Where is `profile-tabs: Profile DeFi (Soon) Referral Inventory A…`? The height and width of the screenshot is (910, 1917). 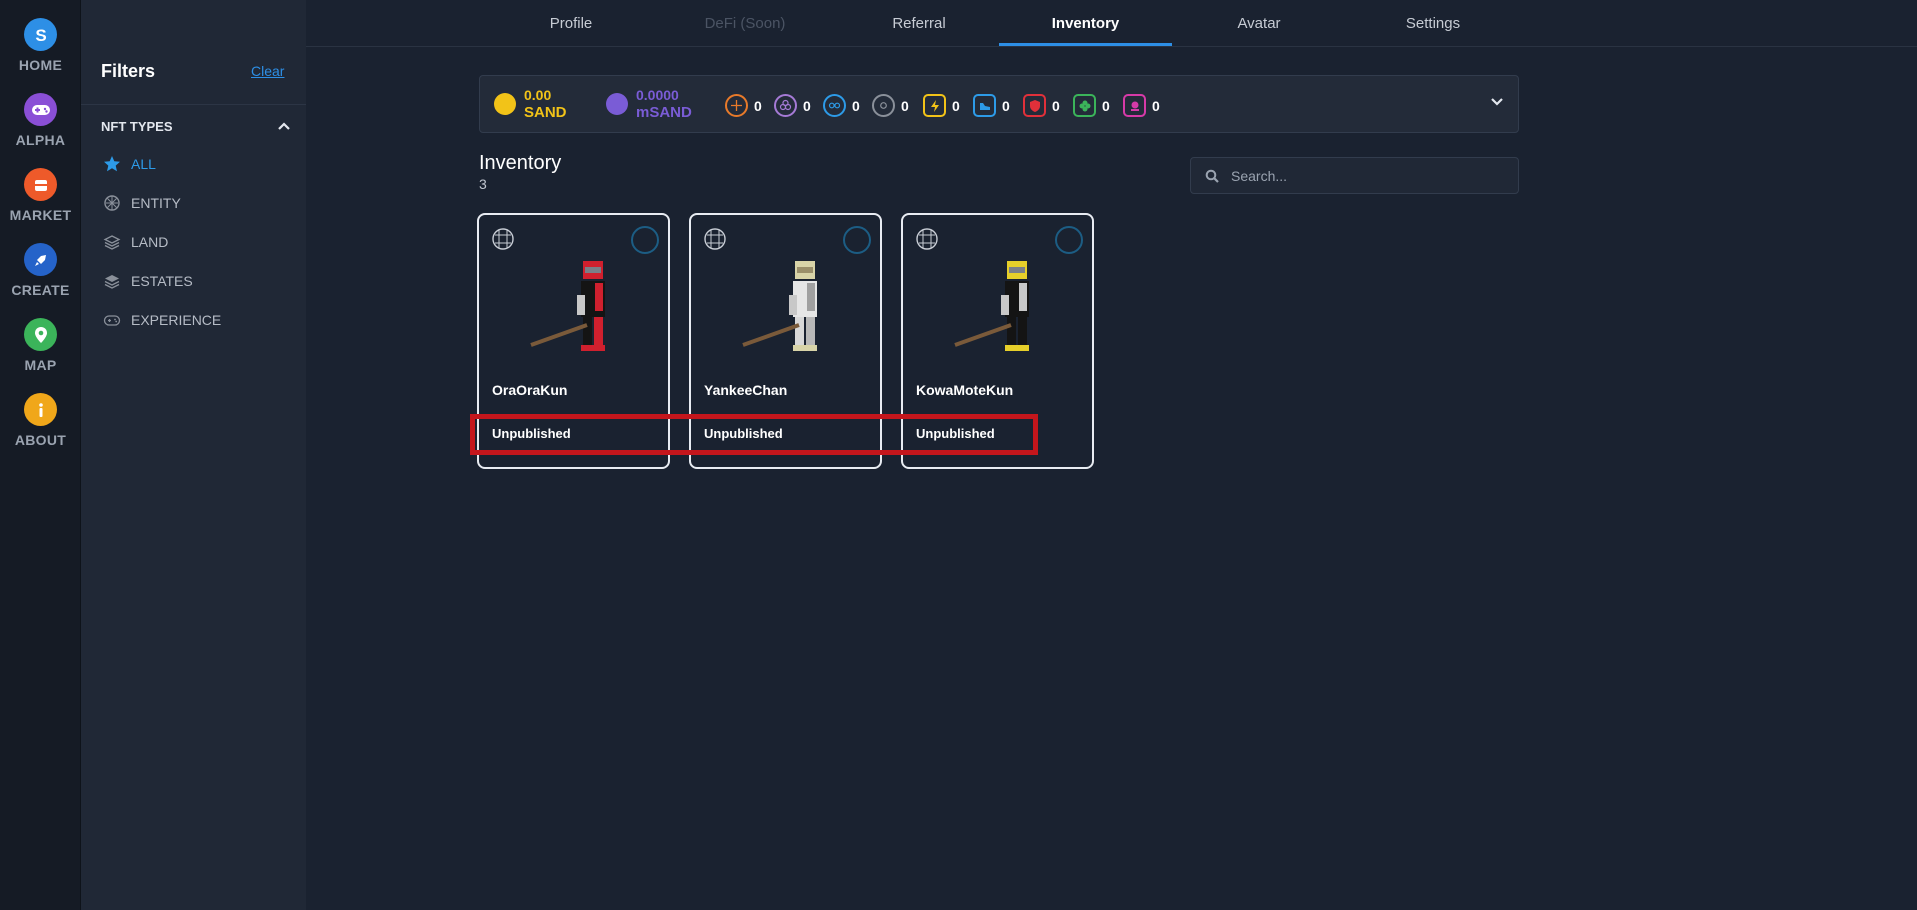 profile-tabs: Profile DeFi (Soon) Referral Inventory A… is located at coordinates (1111, 23).